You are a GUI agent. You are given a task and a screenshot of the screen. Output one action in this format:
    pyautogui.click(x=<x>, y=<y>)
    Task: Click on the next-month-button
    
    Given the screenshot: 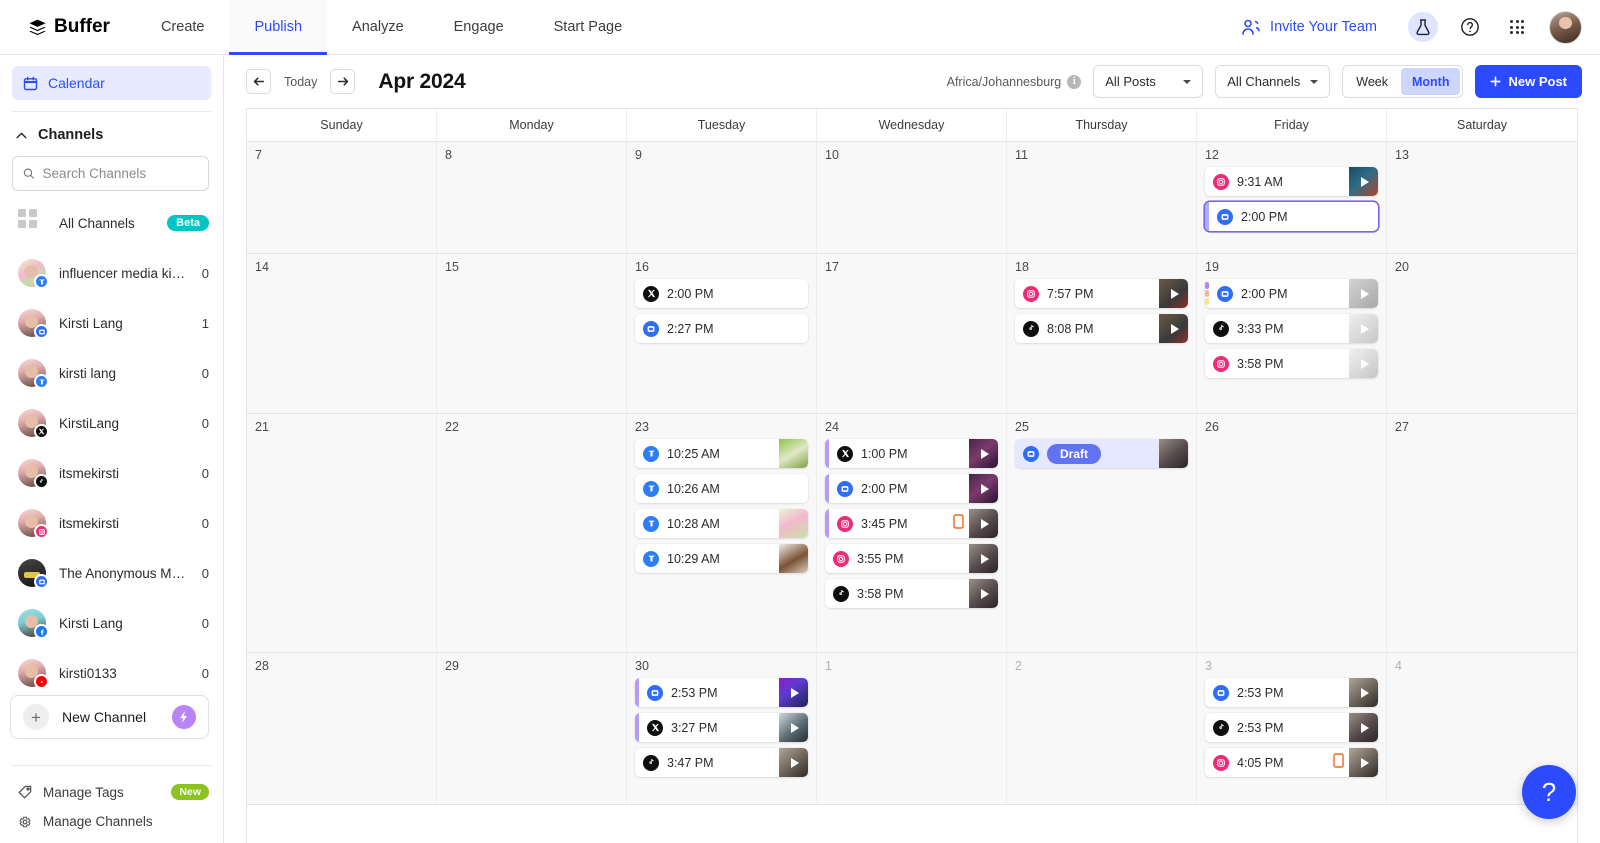 What is the action you would take?
    pyautogui.click(x=343, y=81)
    